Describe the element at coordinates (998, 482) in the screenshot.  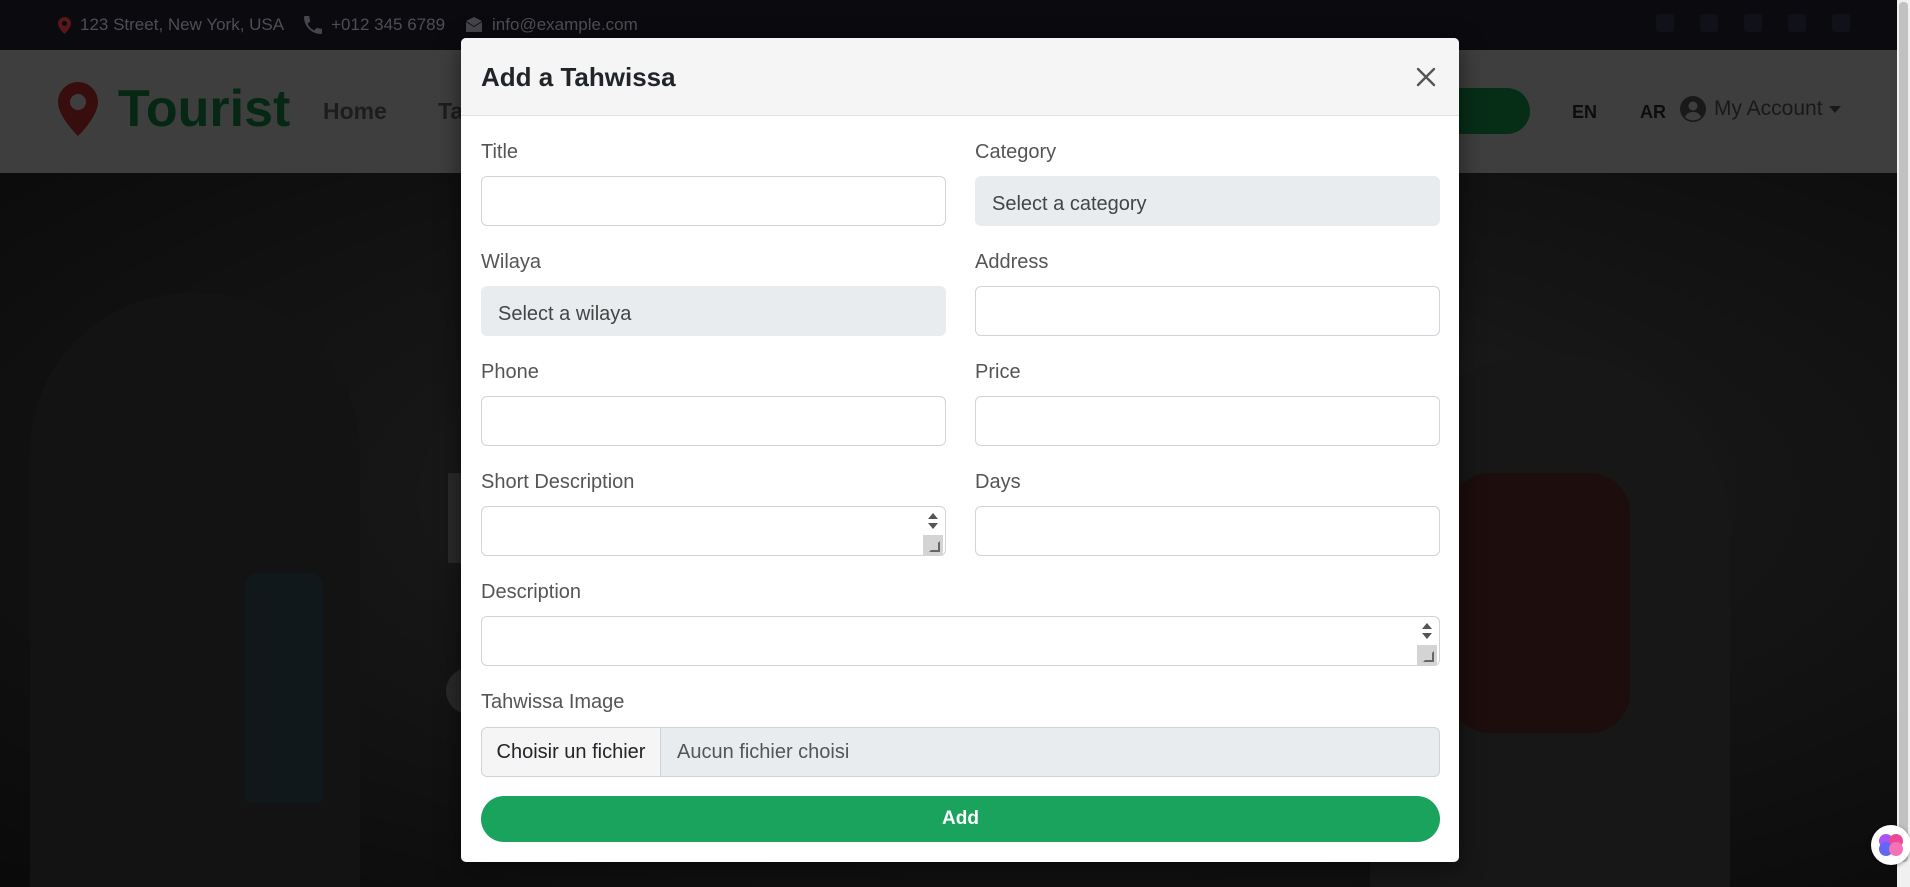
I see `days-label: Days` at that location.